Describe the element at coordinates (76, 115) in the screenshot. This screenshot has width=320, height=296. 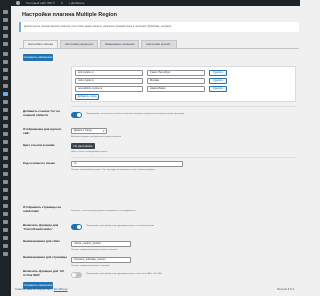
I see `subdomain-toggle` at that location.